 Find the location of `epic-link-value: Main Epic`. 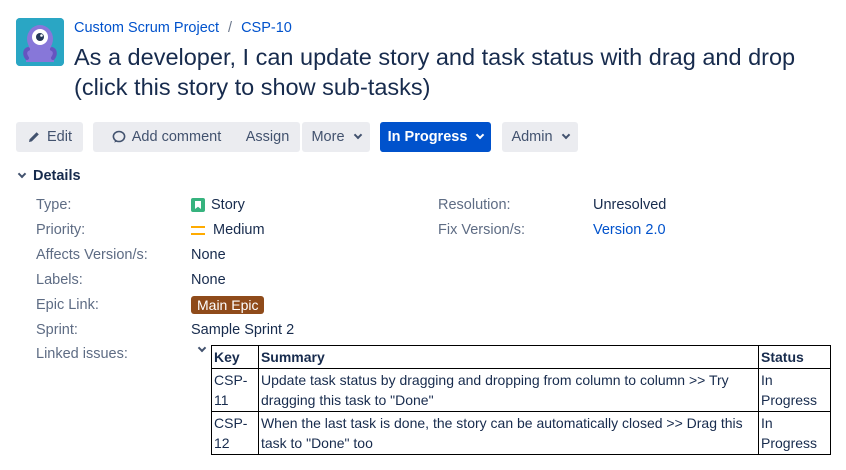

epic-link-value: Main Epic is located at coordinates (228, 305).